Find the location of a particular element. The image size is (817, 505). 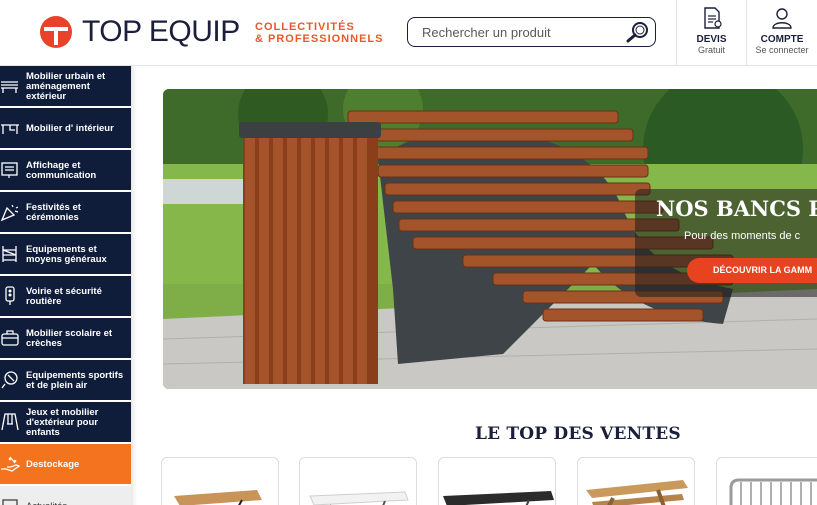

discount-hand-icon is located at coordinates (10, 464).